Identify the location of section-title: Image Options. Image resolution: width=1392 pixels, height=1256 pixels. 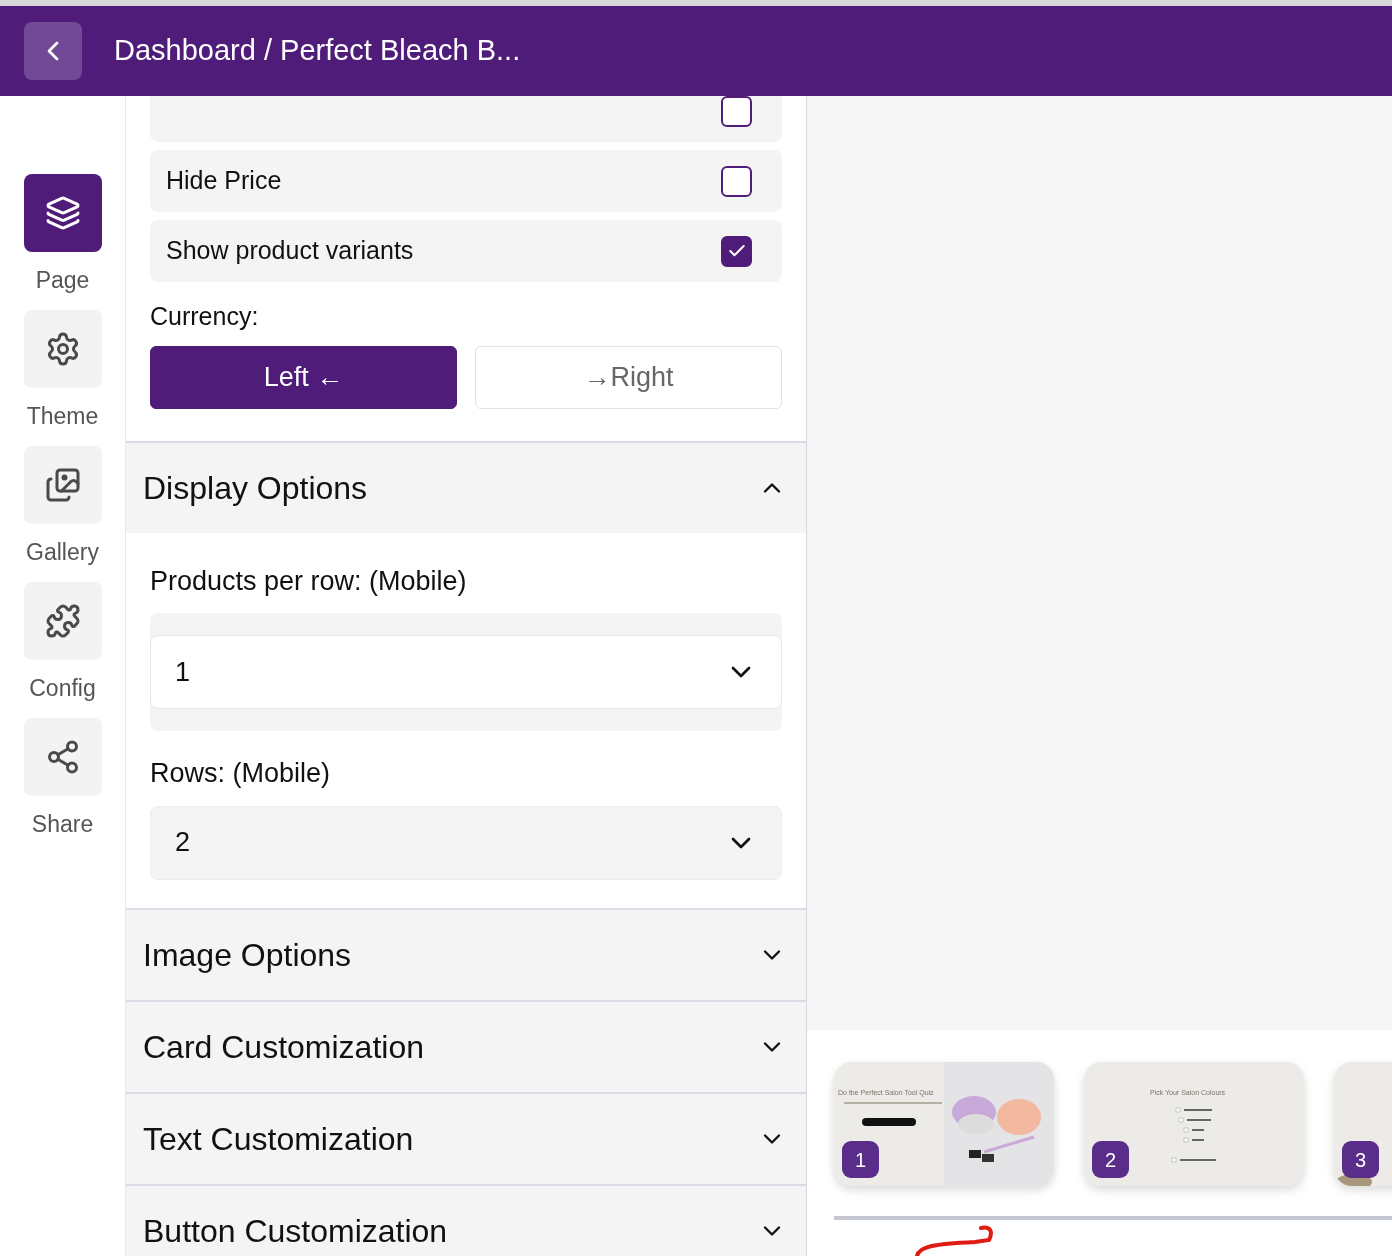
(247, 955).